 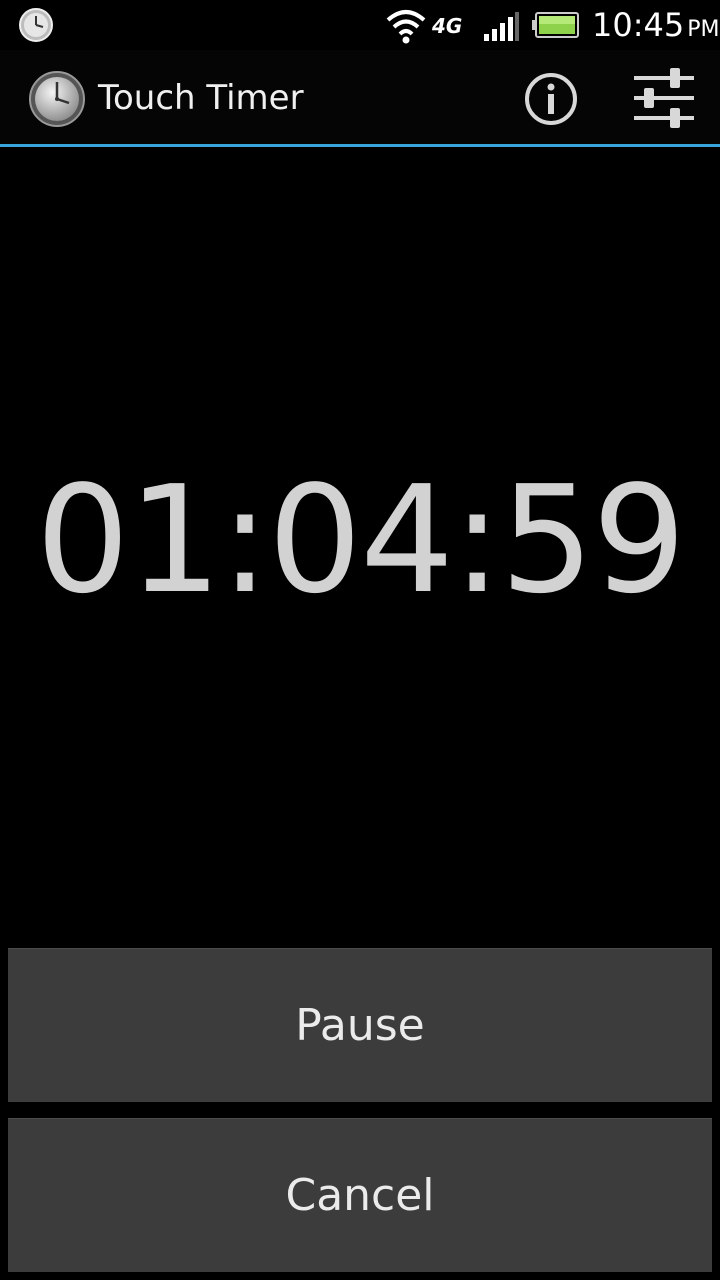 I want to click on status-clock: 10:45 PM, so click(x=655, y=25).